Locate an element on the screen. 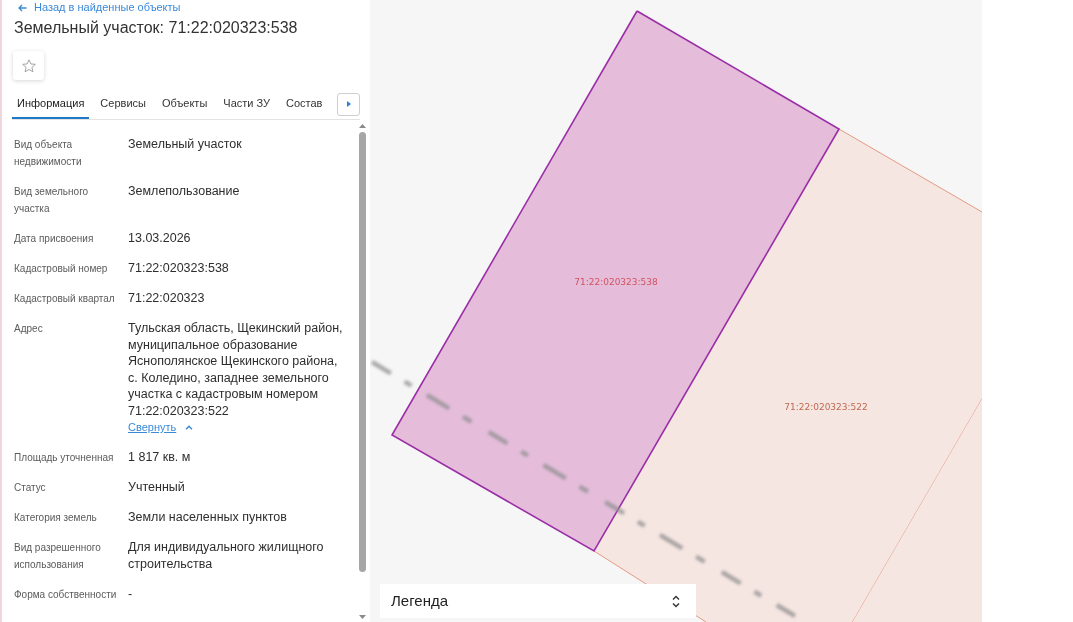 This screenshot has width=1073, height=622. field-label: Кадастровый номер is located at coordinates (61, 269).